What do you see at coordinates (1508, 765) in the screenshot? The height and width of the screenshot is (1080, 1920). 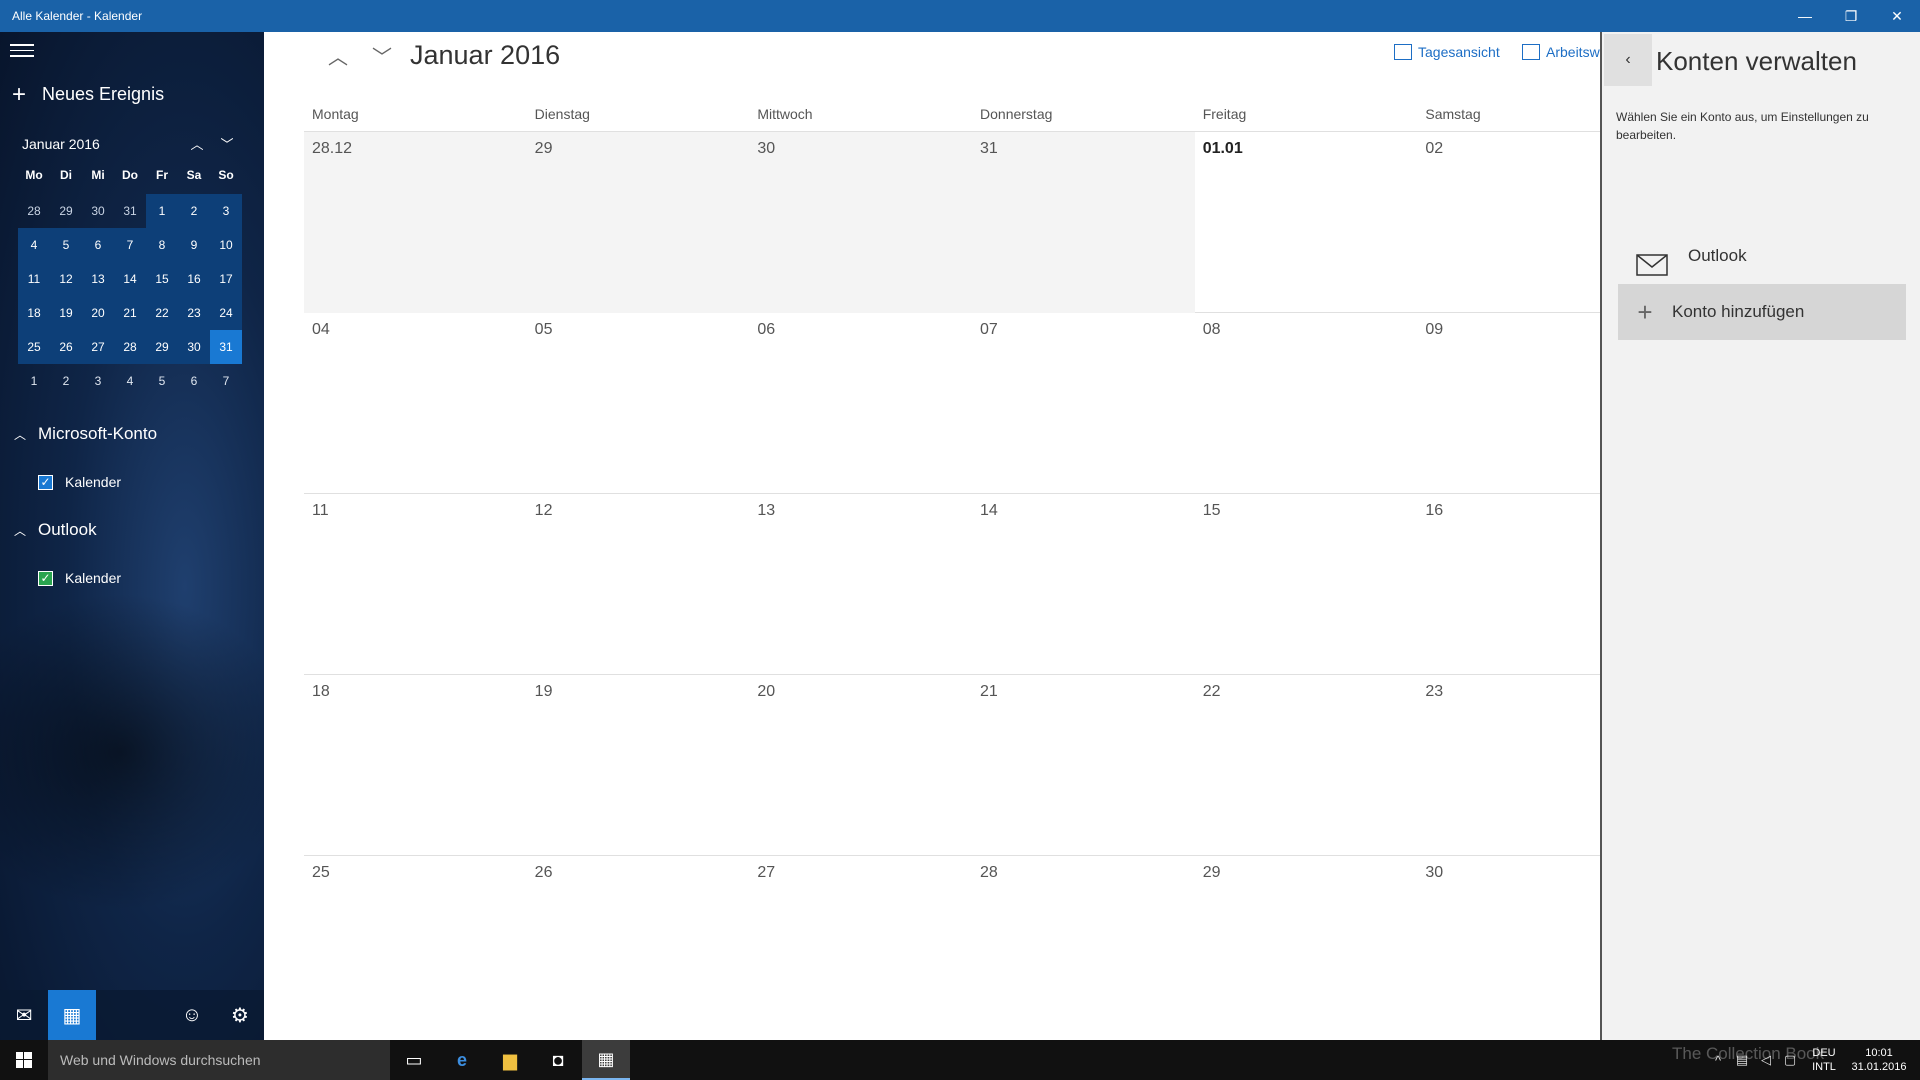 I see `day-cell: 23` at bounding box center [1508, 765].